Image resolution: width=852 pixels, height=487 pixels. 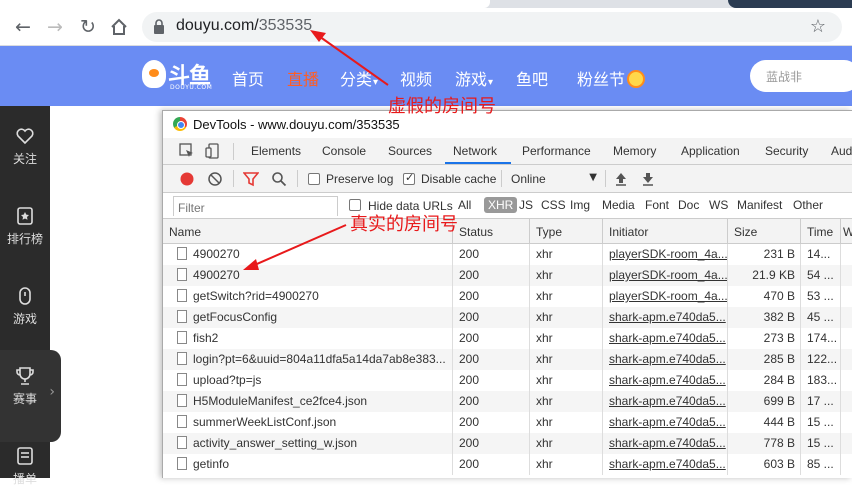 What do you see at coordinates (298, 246) in the screenshot?
I see `arrow-to-real-id` at bounding box center [298, 246].